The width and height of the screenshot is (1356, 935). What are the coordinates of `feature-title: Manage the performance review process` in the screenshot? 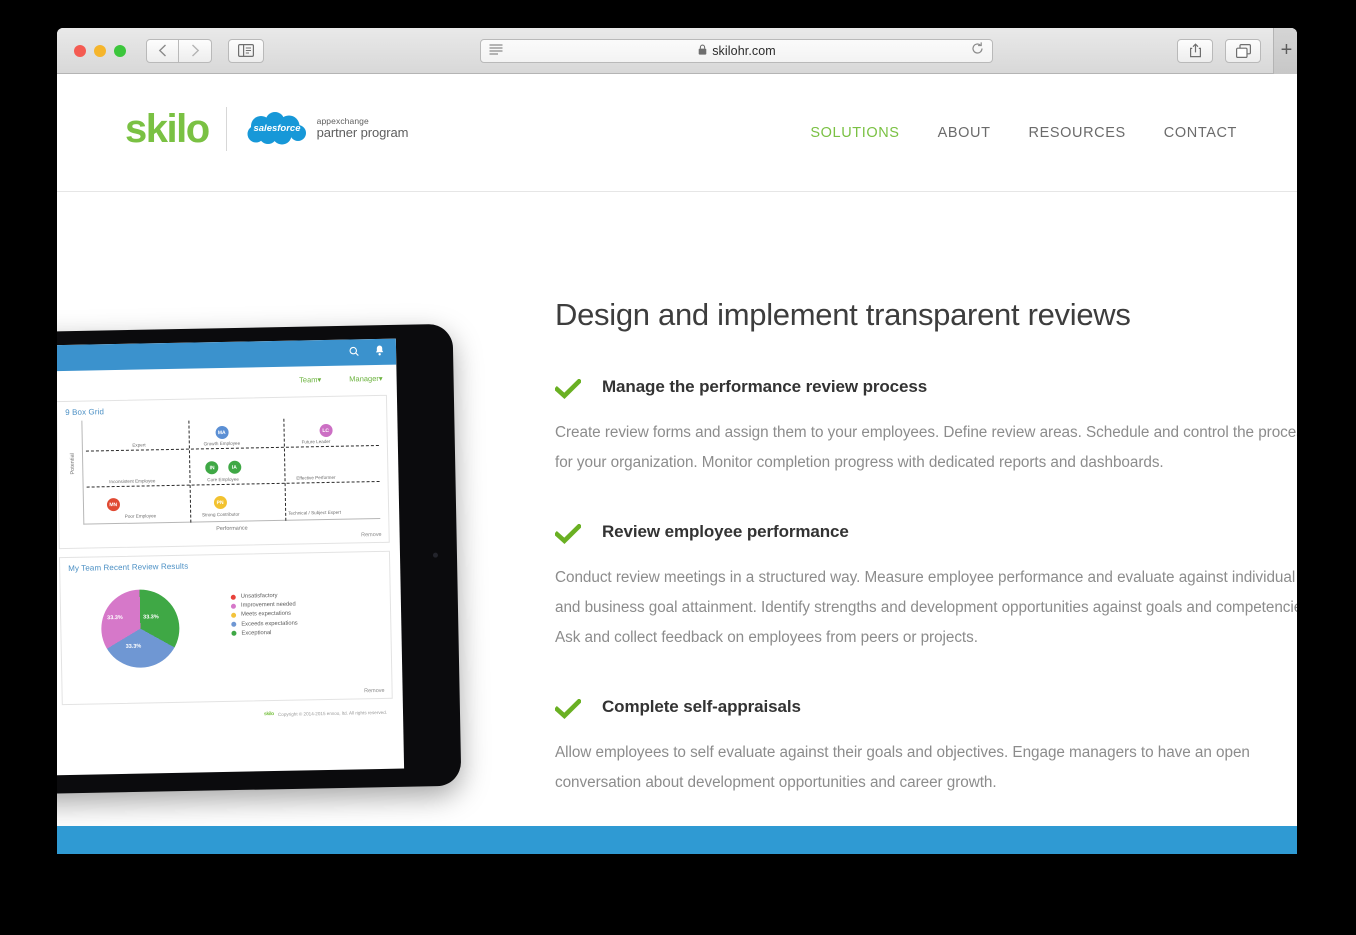 It's located at (765, 386).